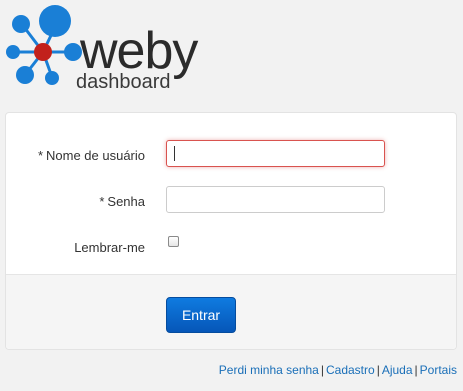 The height and width of the screenshot is (391, 463). I want to click on password-label: * Senha, so click(122, 201).